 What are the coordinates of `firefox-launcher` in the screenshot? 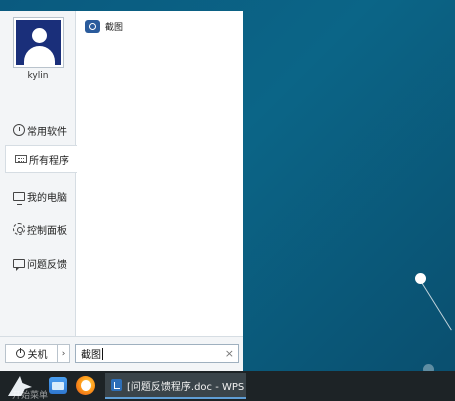 It's located at (85, 385).